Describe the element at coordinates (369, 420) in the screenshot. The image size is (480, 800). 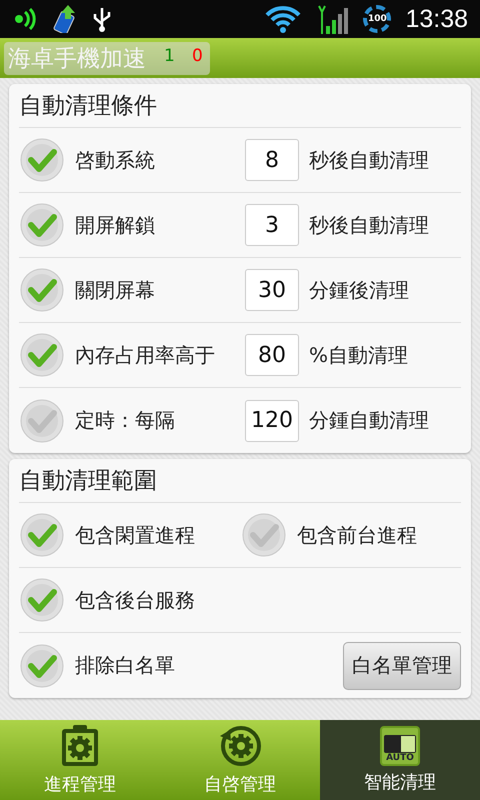
I see `condition-suffix: 分鍾自動清理` at that location.